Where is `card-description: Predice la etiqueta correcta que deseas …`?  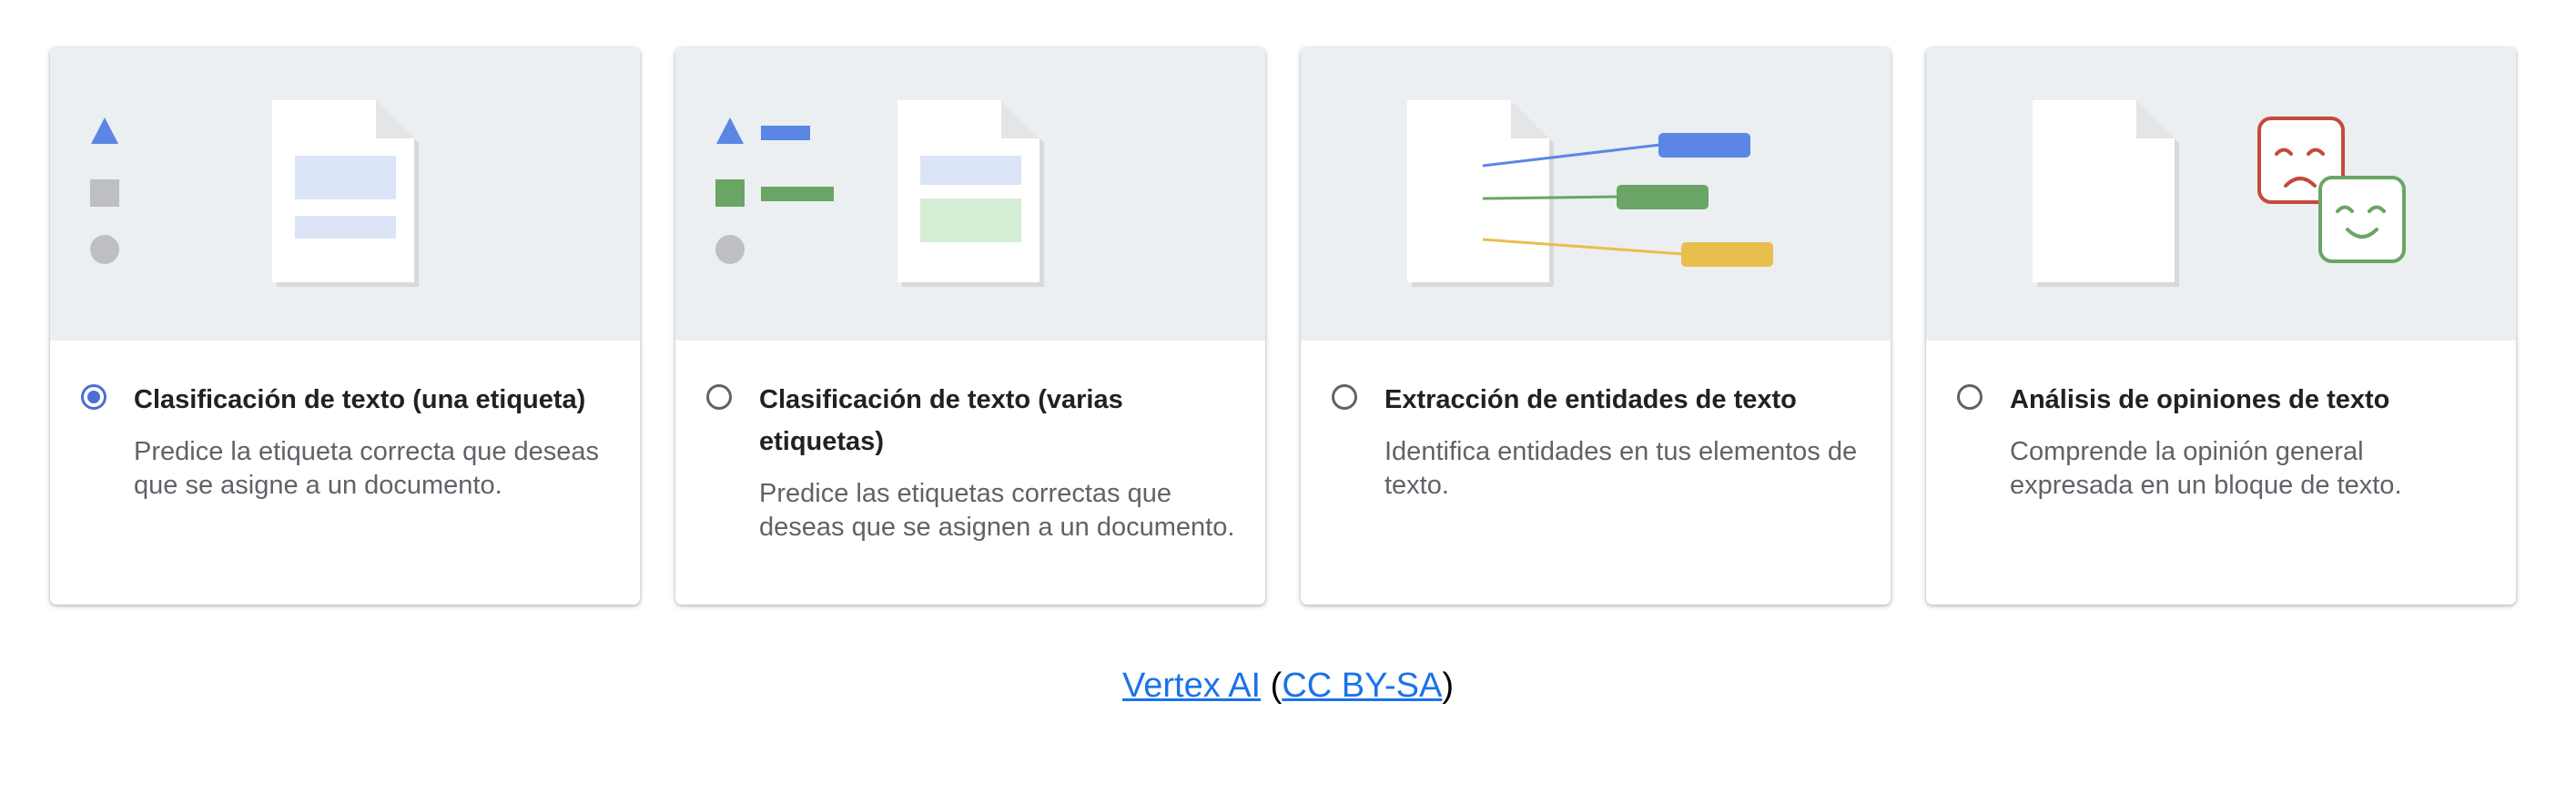
card-description: Predice la etiqueta correcta que deseas … is located at coordinates (367, 468).